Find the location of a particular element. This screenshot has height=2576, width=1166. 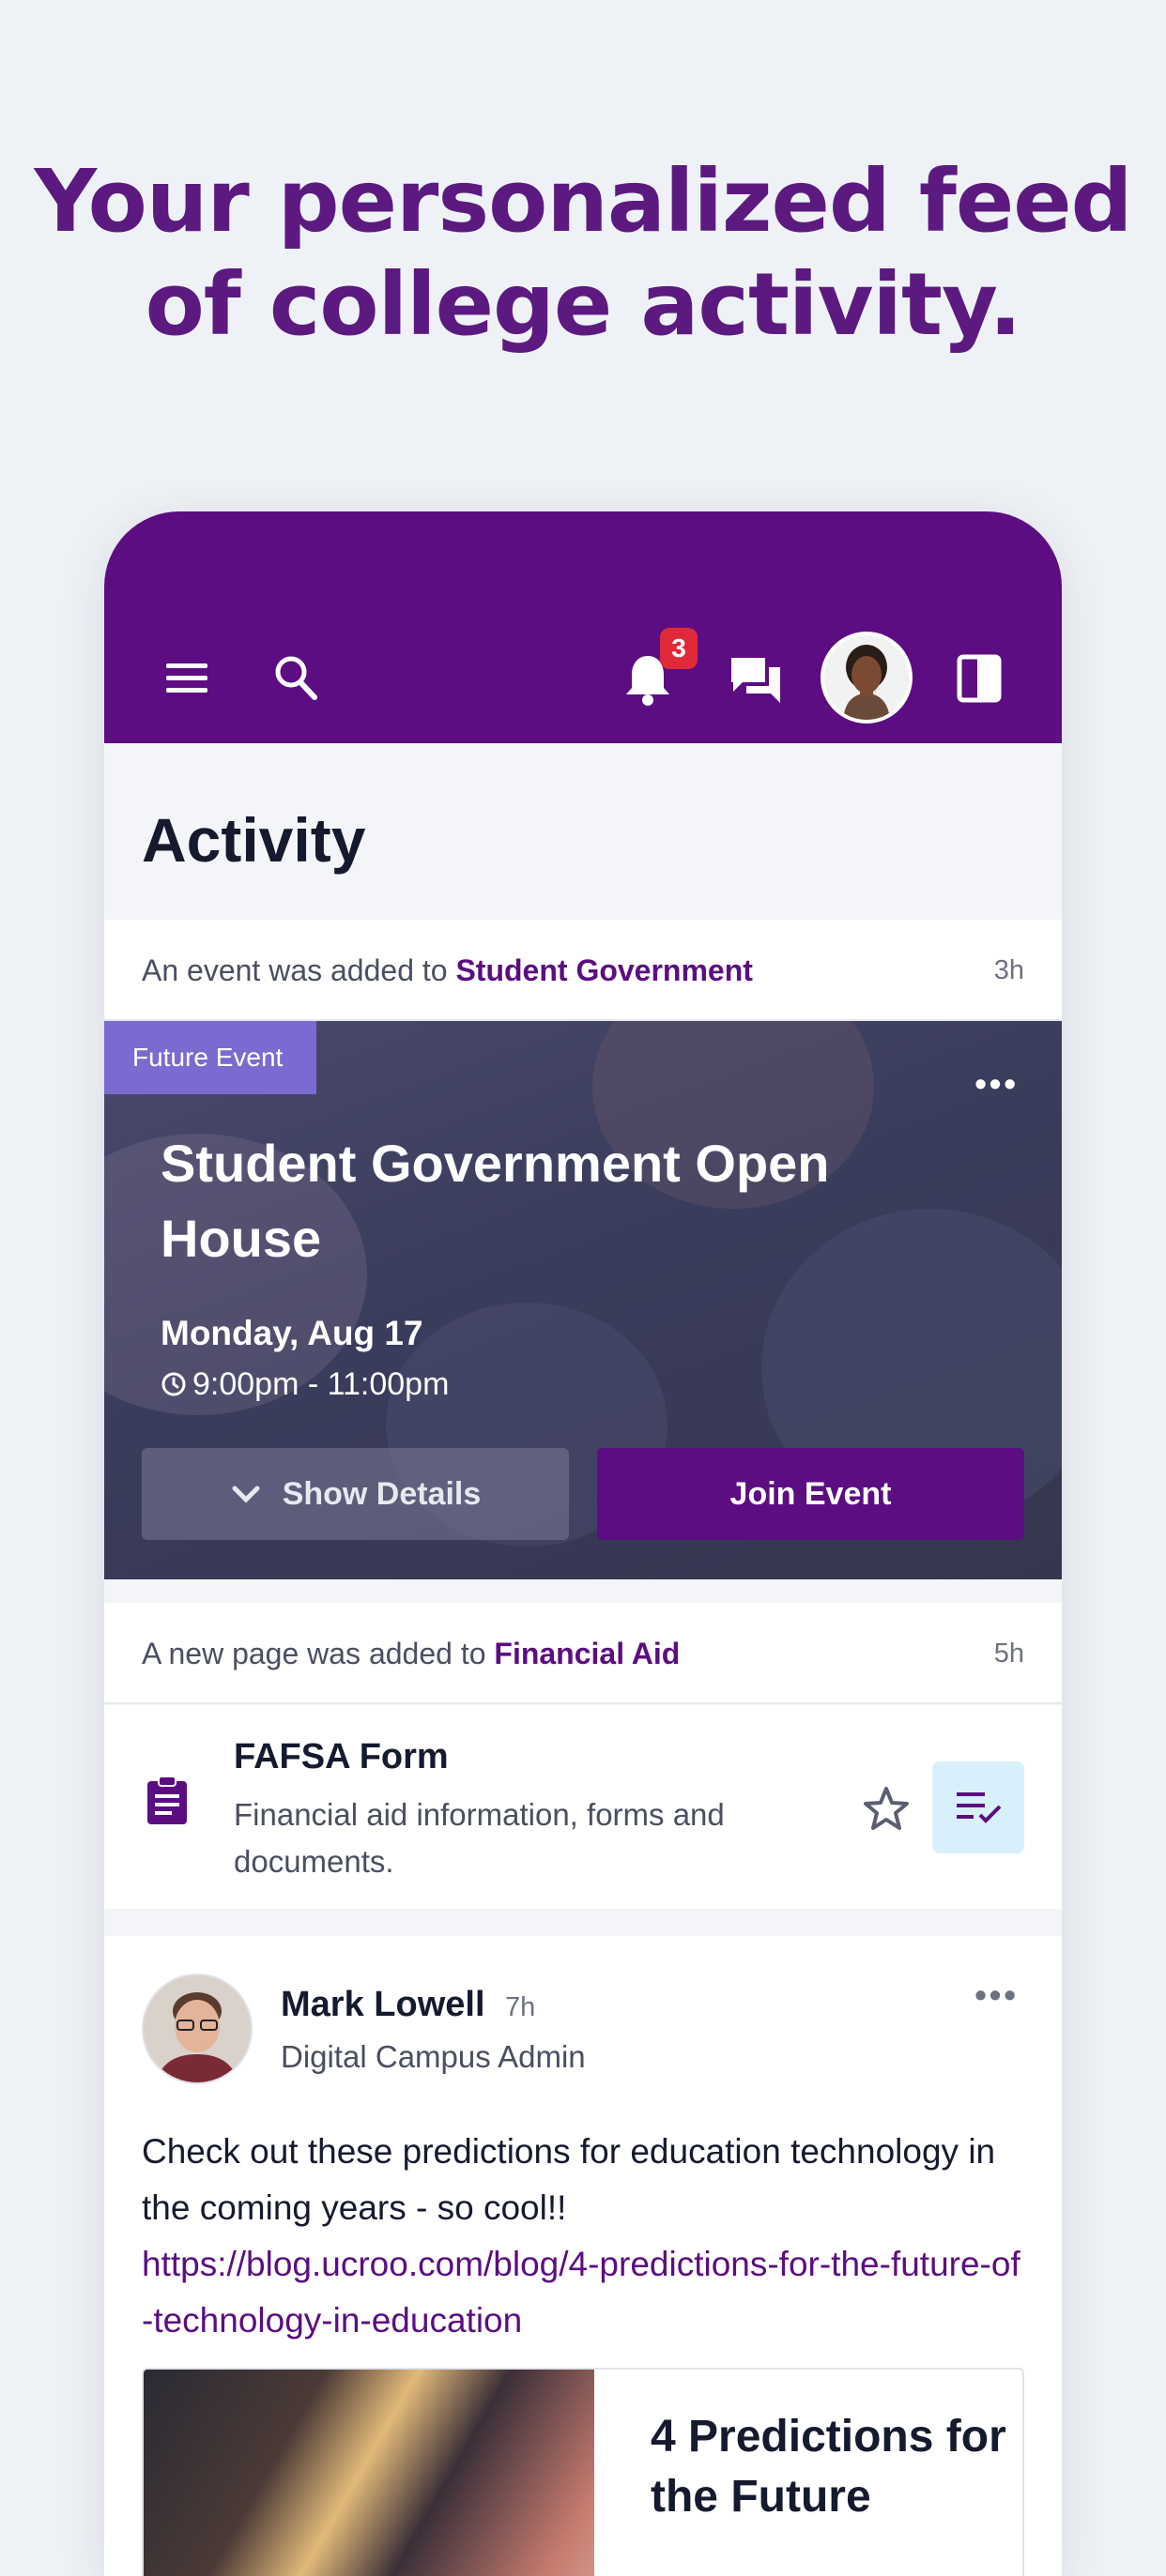

join-event-button: Join Event is located at coordinates (810, 1494).